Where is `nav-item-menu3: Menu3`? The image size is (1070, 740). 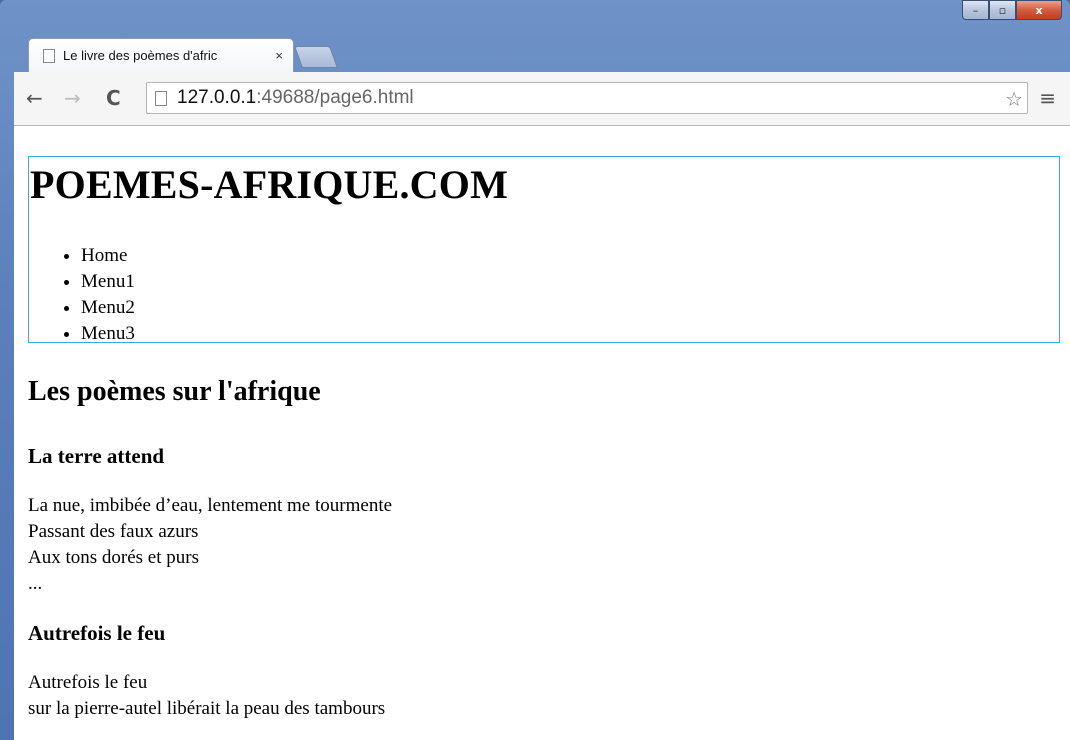
nav-item-menu3: Menu3 is located at coordinates (108, 334).